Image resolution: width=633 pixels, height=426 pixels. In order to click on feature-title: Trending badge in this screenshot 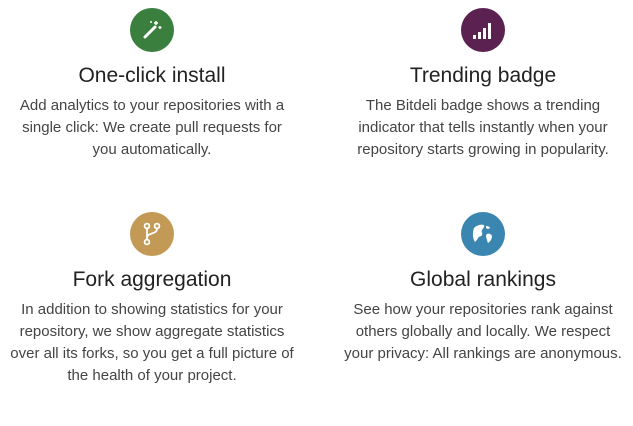, I will do `click(483, 75)`.